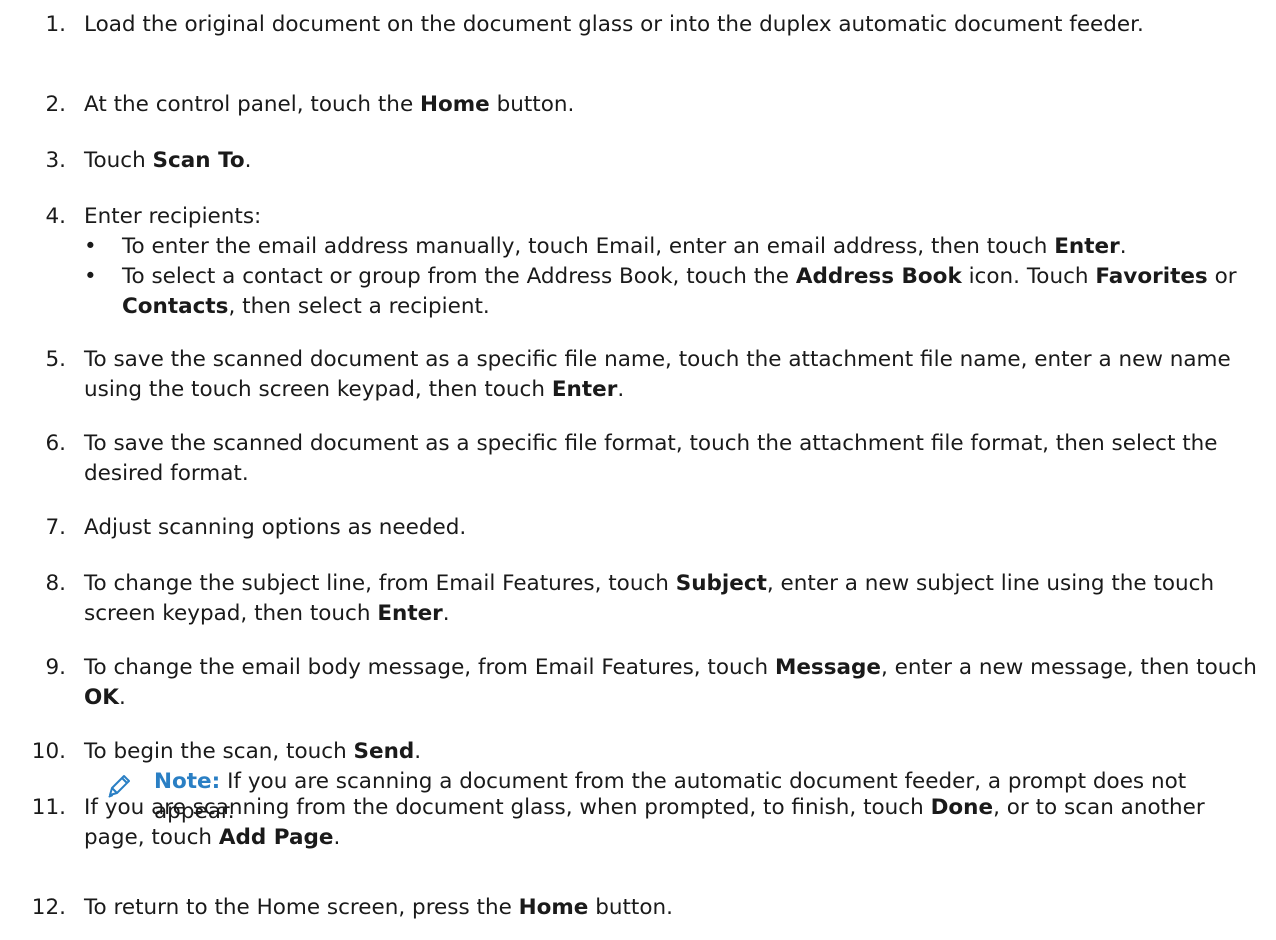 Image resolution: width=1276 pixels, height=940 pixels. I want to click on ui-term: Message, so click(827, 667).